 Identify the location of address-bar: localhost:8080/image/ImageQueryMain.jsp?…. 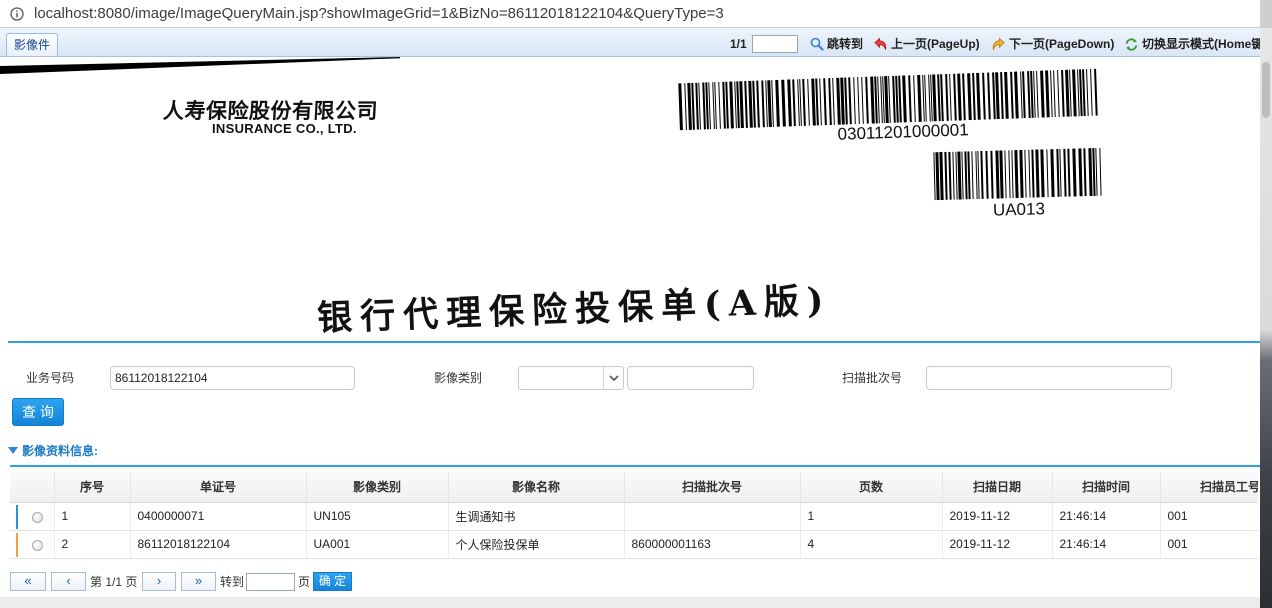
(630, 14).